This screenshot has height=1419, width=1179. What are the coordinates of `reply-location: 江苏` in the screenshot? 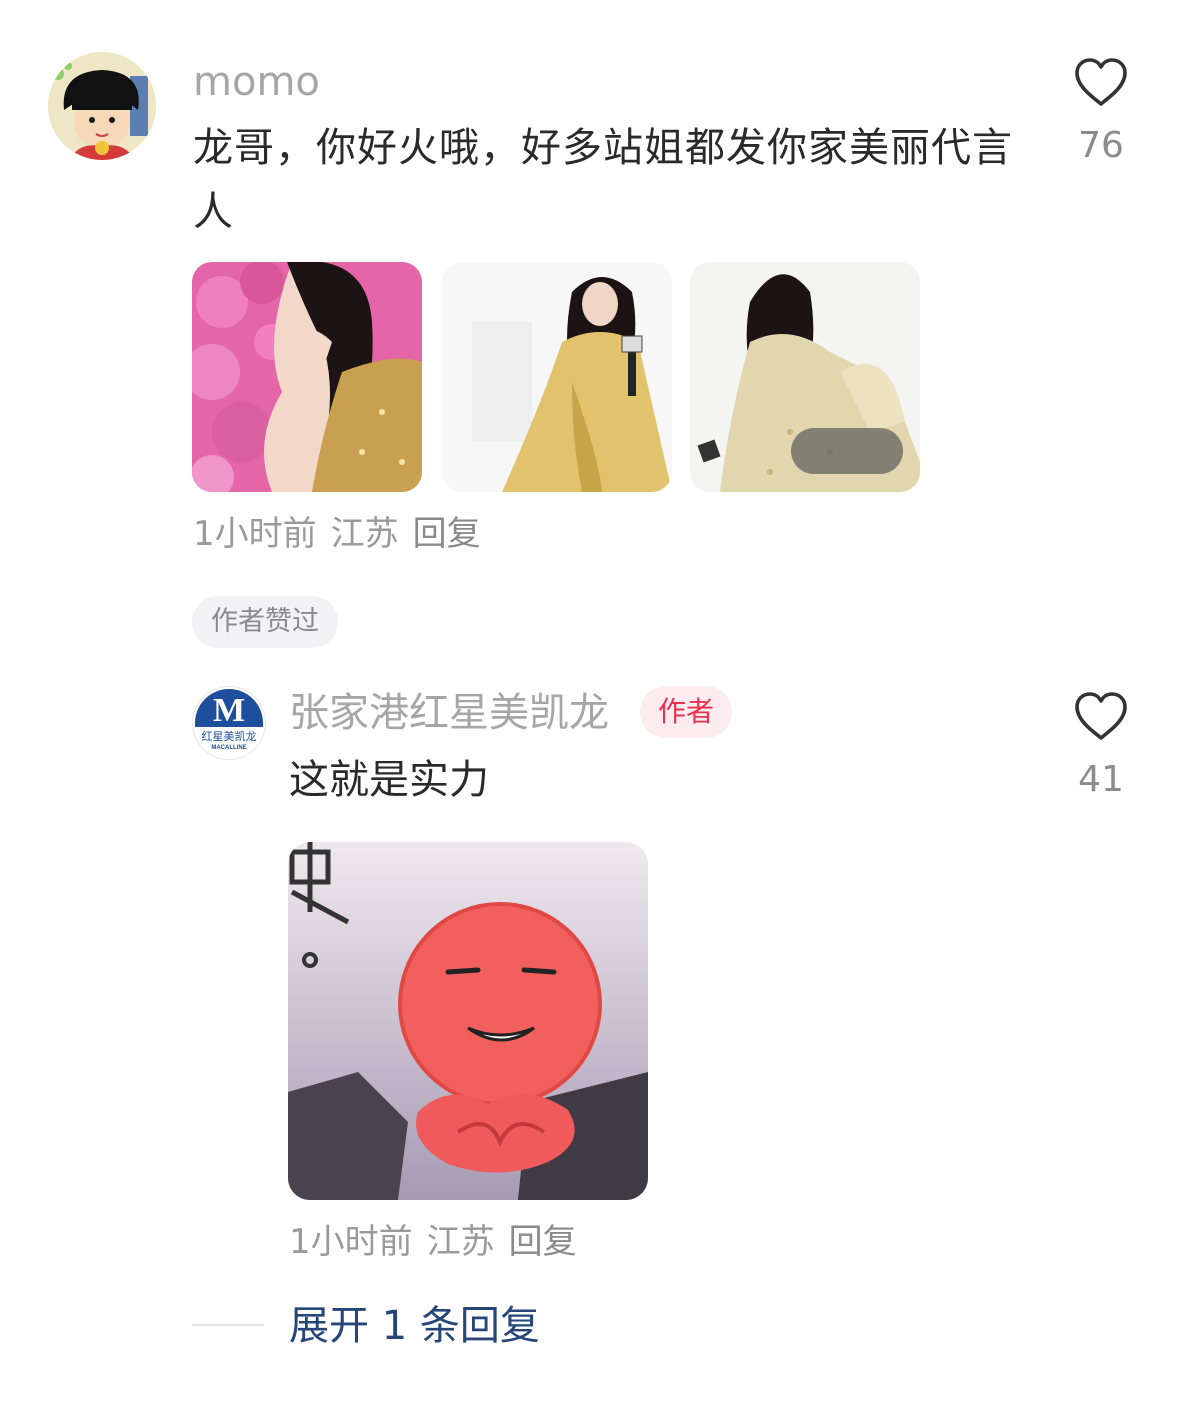 It's located at (460, 1242).